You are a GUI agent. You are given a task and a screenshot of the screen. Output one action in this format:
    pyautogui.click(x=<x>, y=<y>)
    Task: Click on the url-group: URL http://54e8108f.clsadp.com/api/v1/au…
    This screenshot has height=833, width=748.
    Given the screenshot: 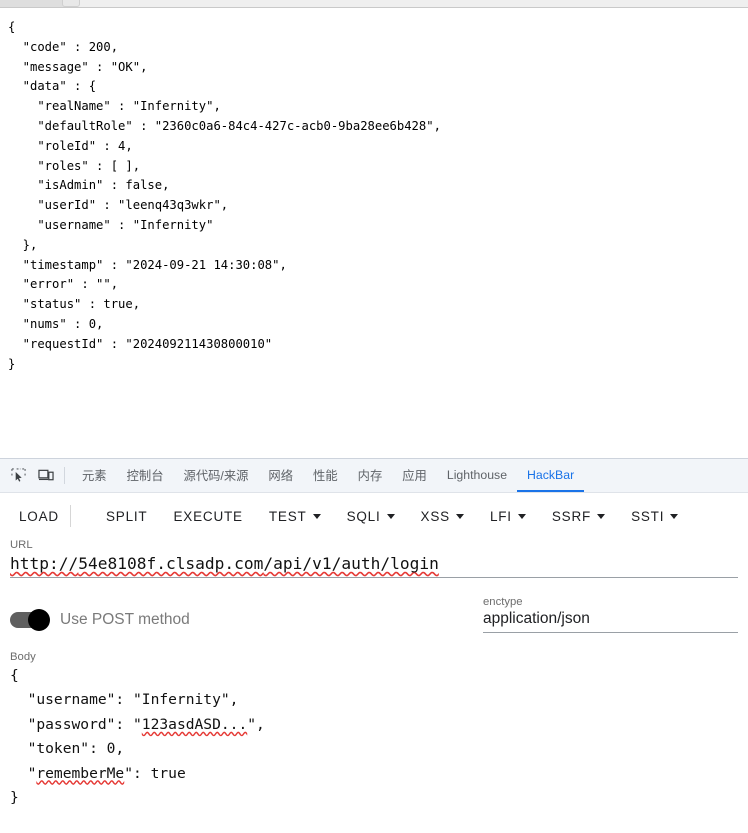 What is the action you would take?
    pyautogui.click(x=374, y=558)
    